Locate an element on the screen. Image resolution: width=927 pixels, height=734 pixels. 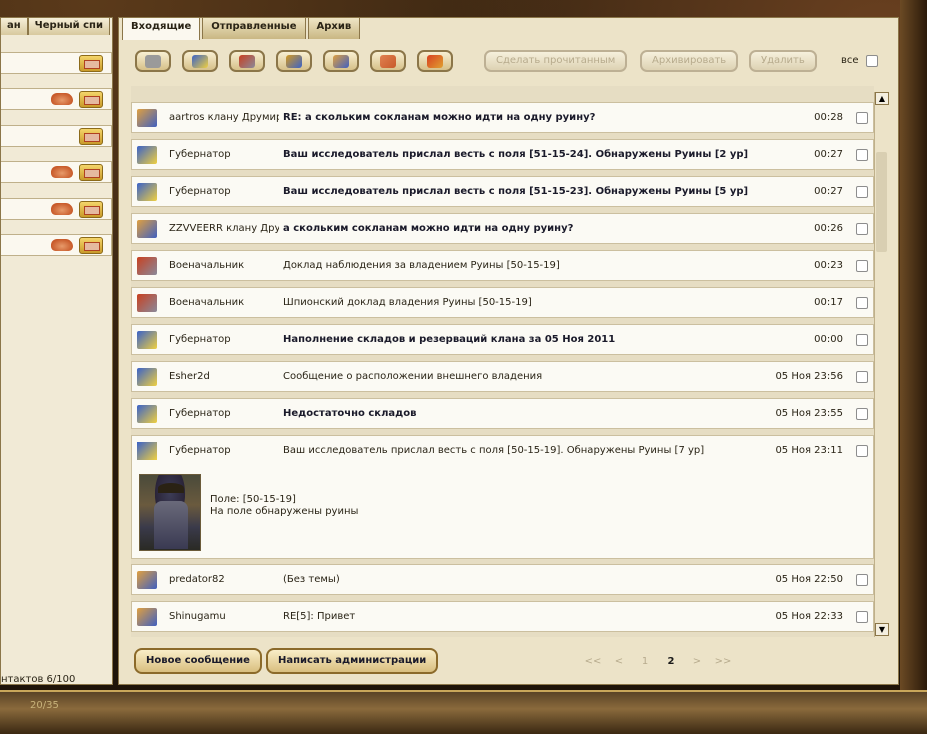
tab-sent: Отправленные is located at coordinates (254, 28).